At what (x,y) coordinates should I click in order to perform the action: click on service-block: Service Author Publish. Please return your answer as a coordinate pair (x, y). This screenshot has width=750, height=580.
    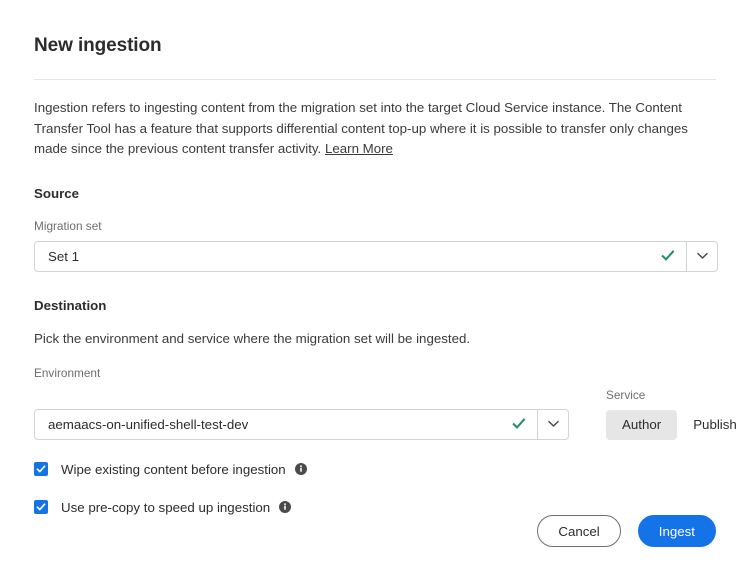
    Looking at the image, I should click on (678, 414).